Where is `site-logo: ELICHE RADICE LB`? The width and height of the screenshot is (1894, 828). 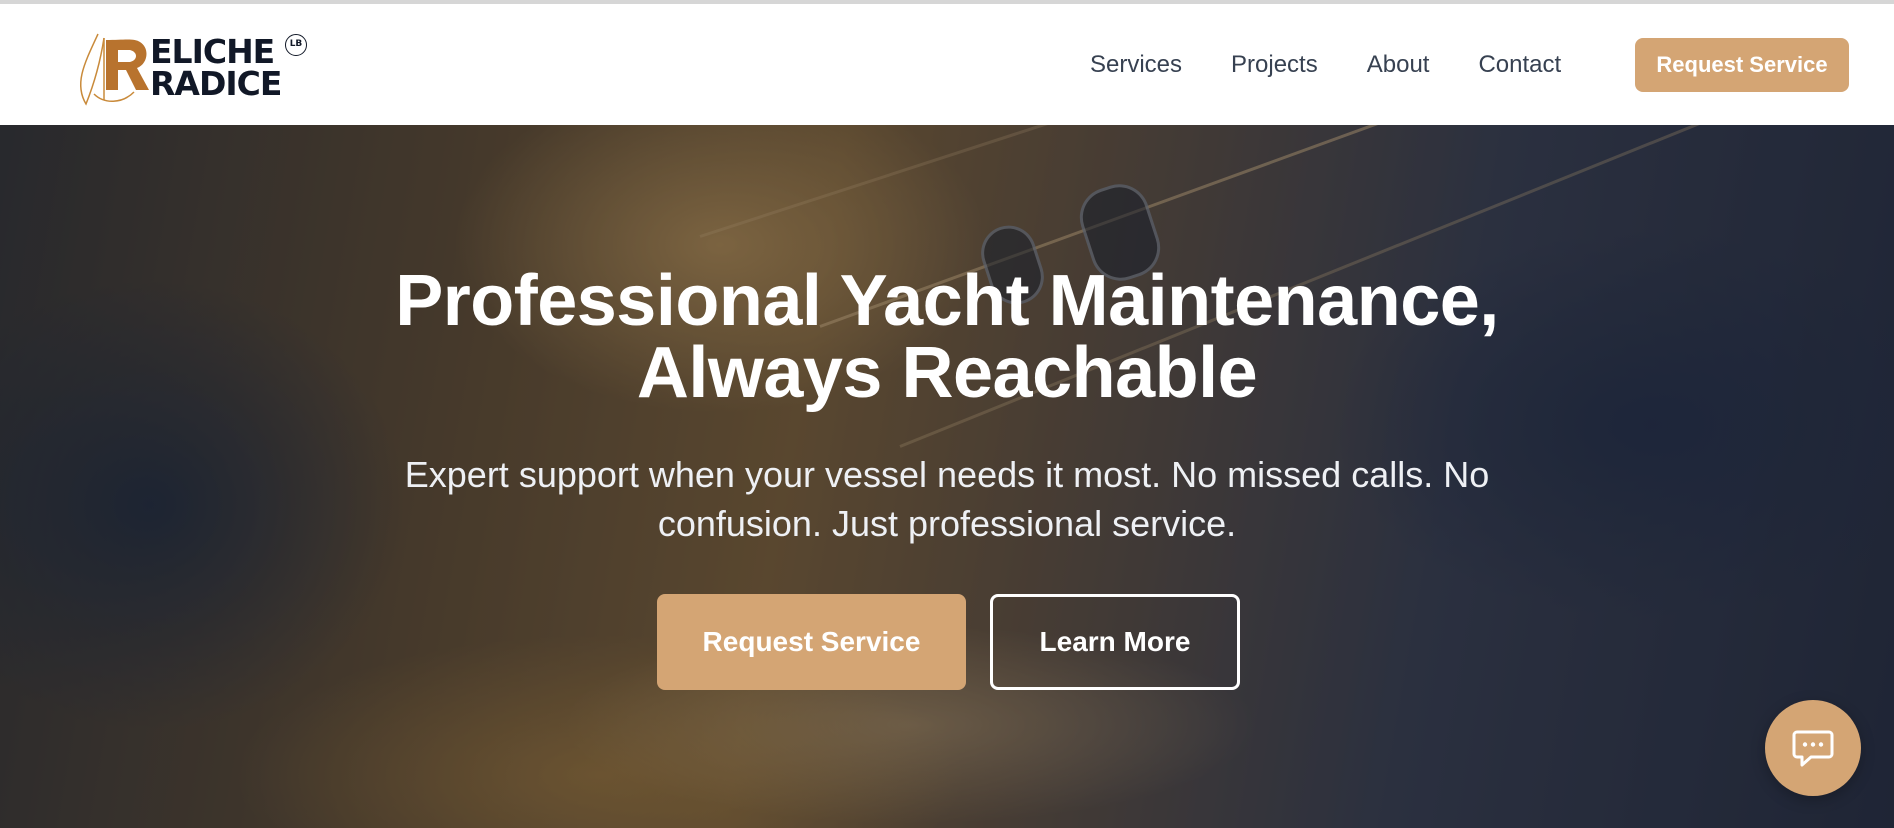 site-logo: ELICHE RADICE LB is located at coordinates (194, 67).